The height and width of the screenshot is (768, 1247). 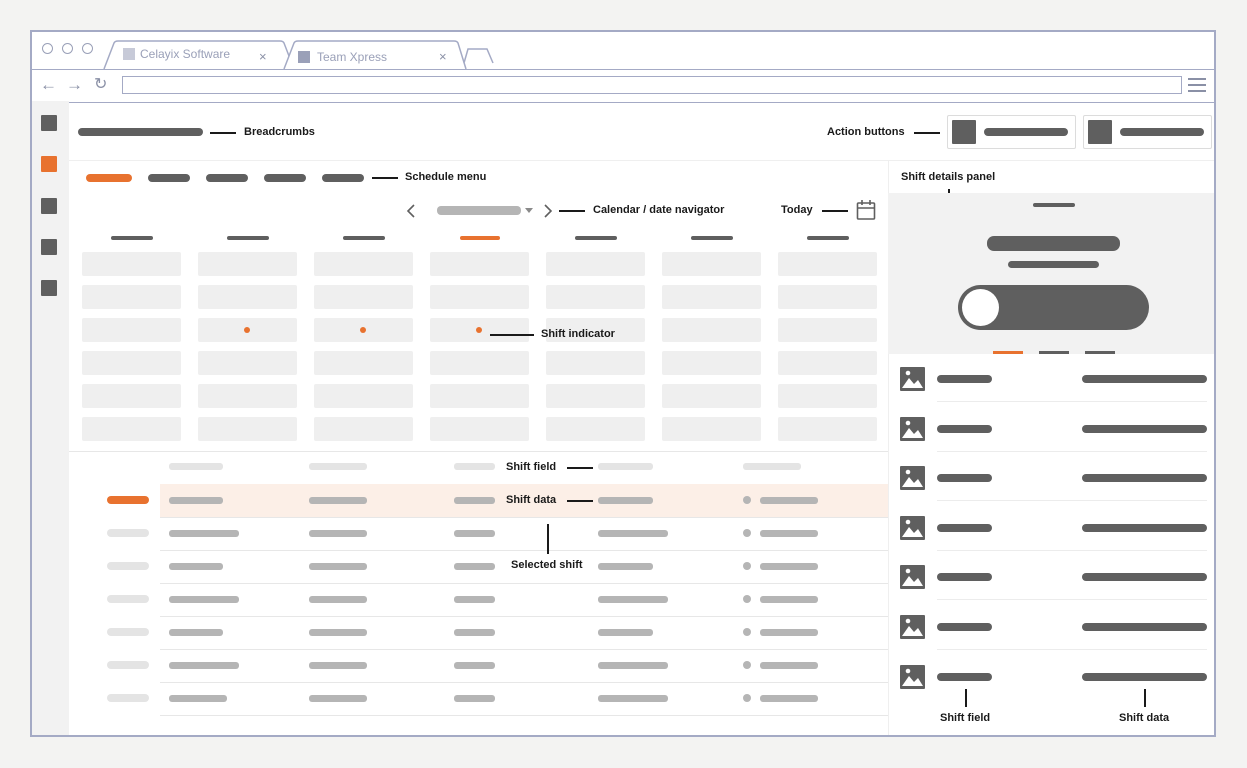 I want to click on chevron-right-icon, so click(x=548, y=211).